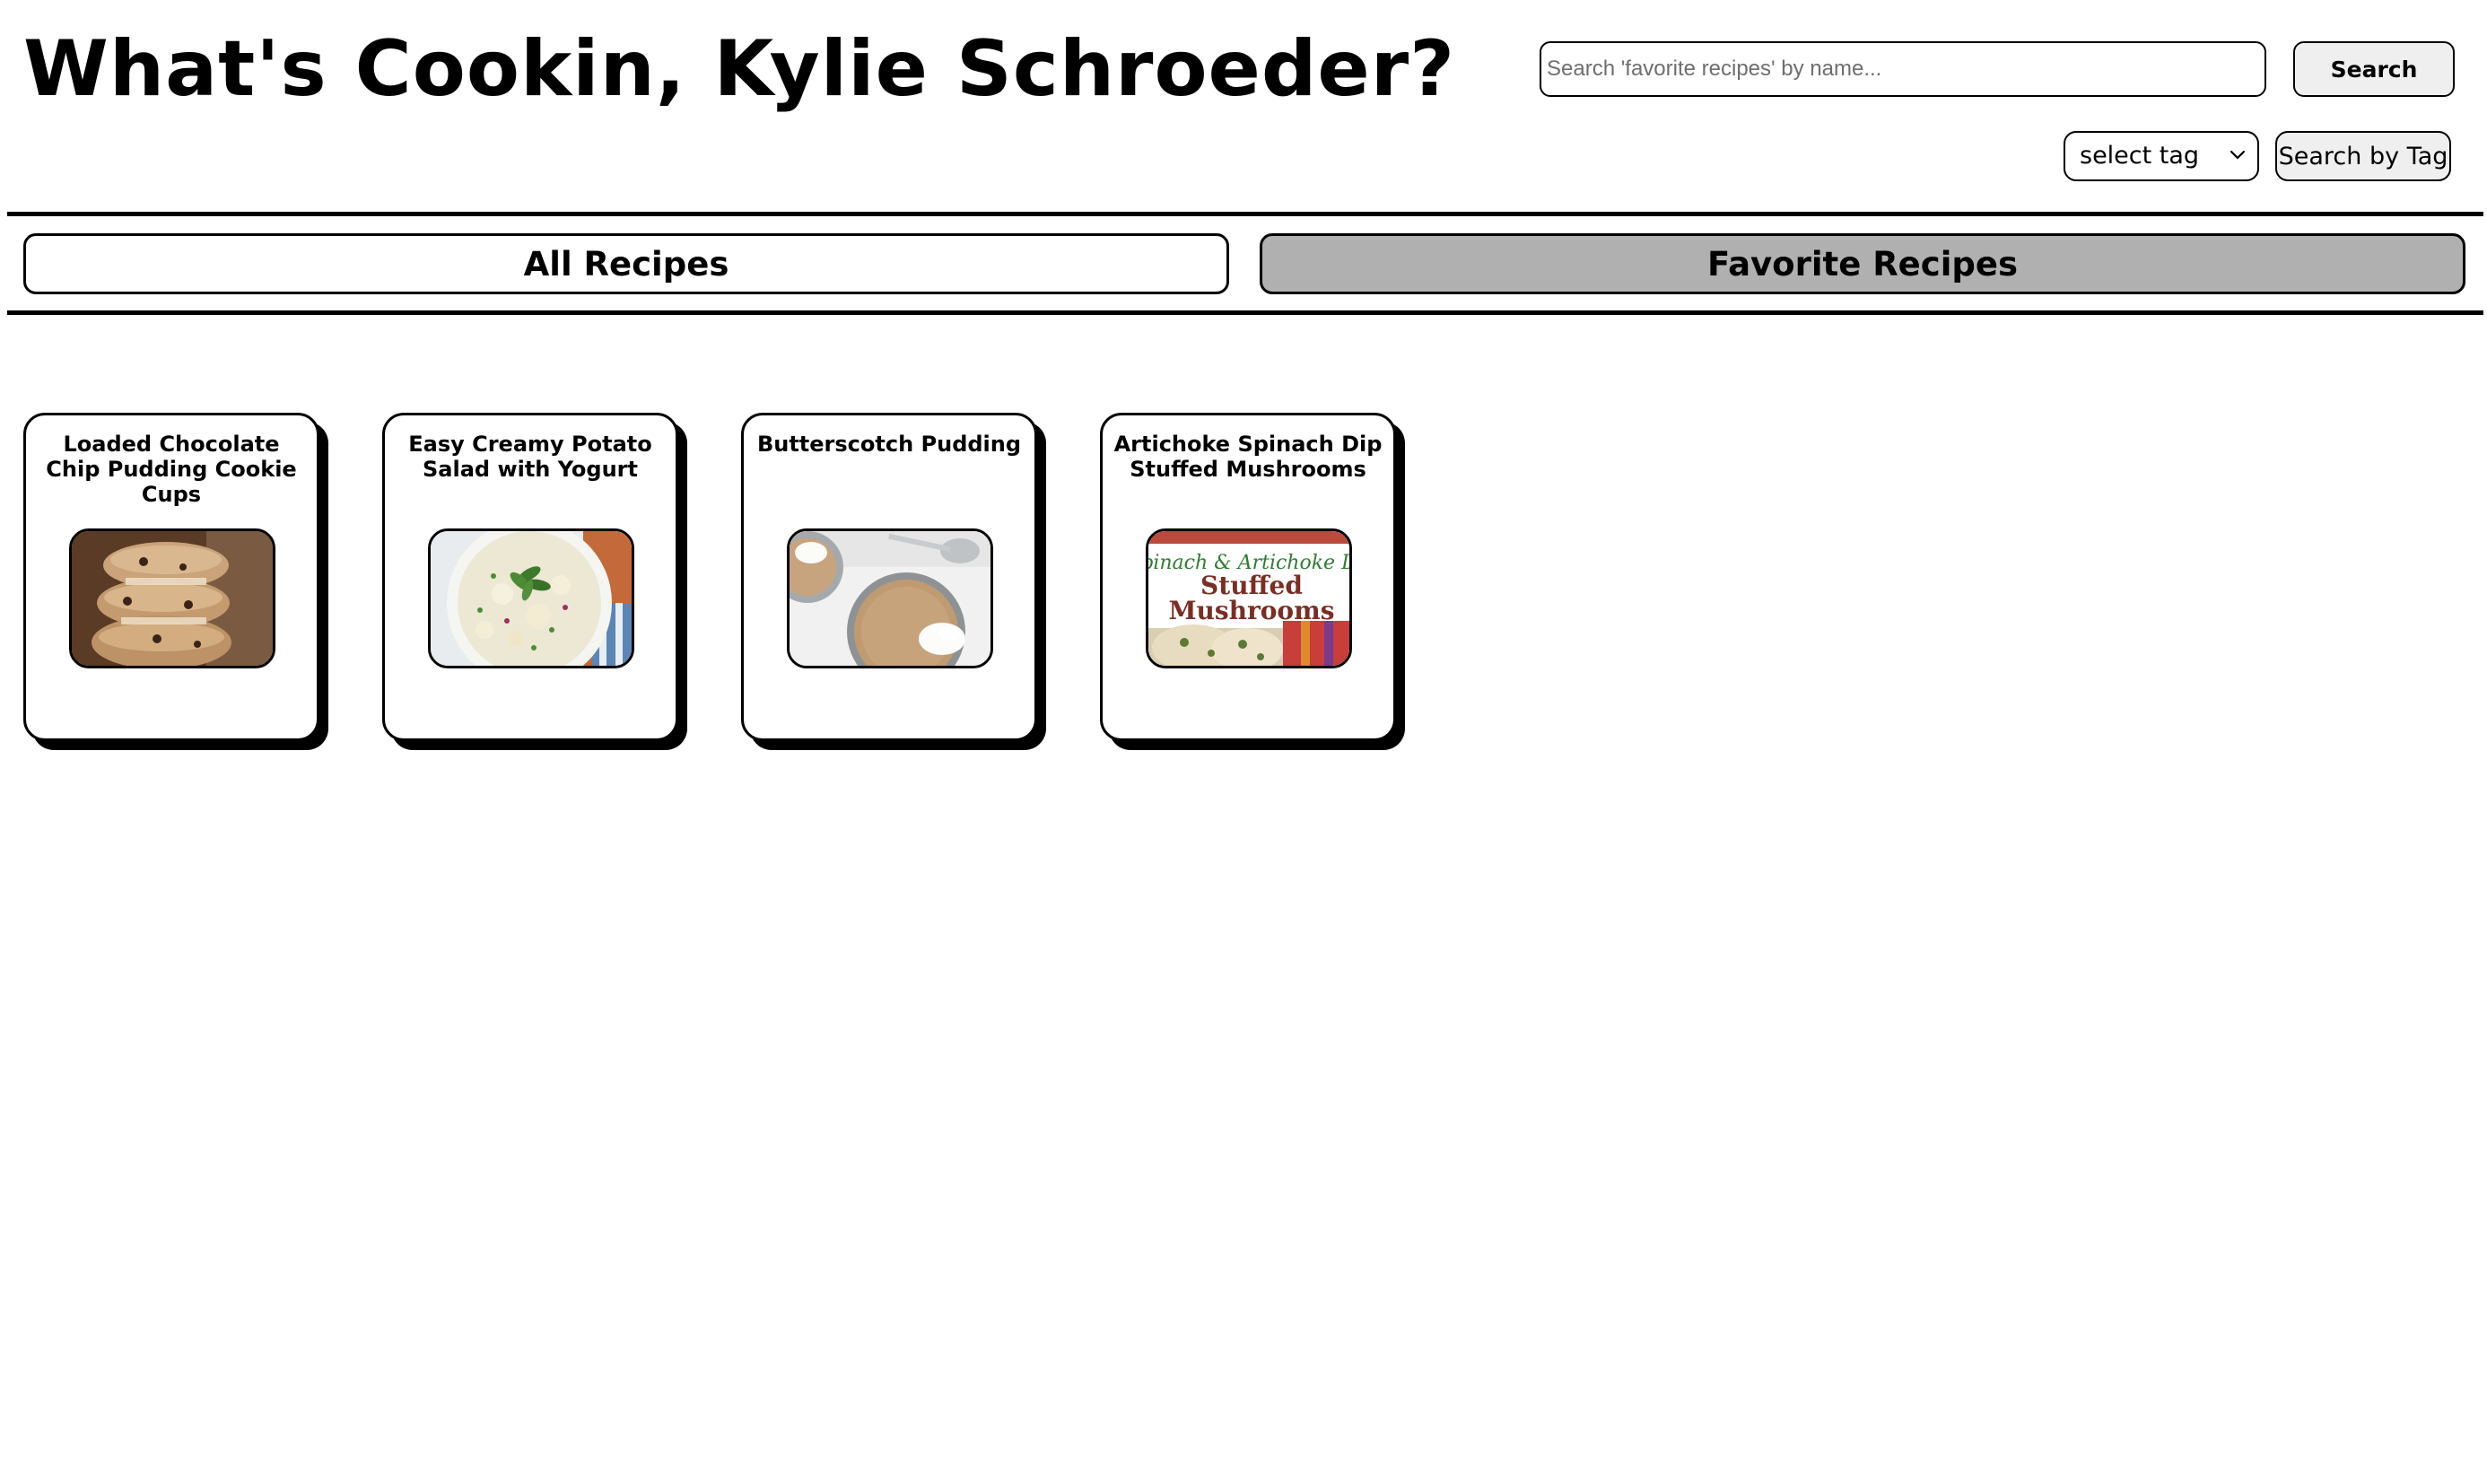 This screenshot has height=1484, width=2487. What do you see at coordinates (1862, 263) in the screenshot?
I see `tab-favorite-recipes: Favorite Recipes` at bounding box center [1862, 263].